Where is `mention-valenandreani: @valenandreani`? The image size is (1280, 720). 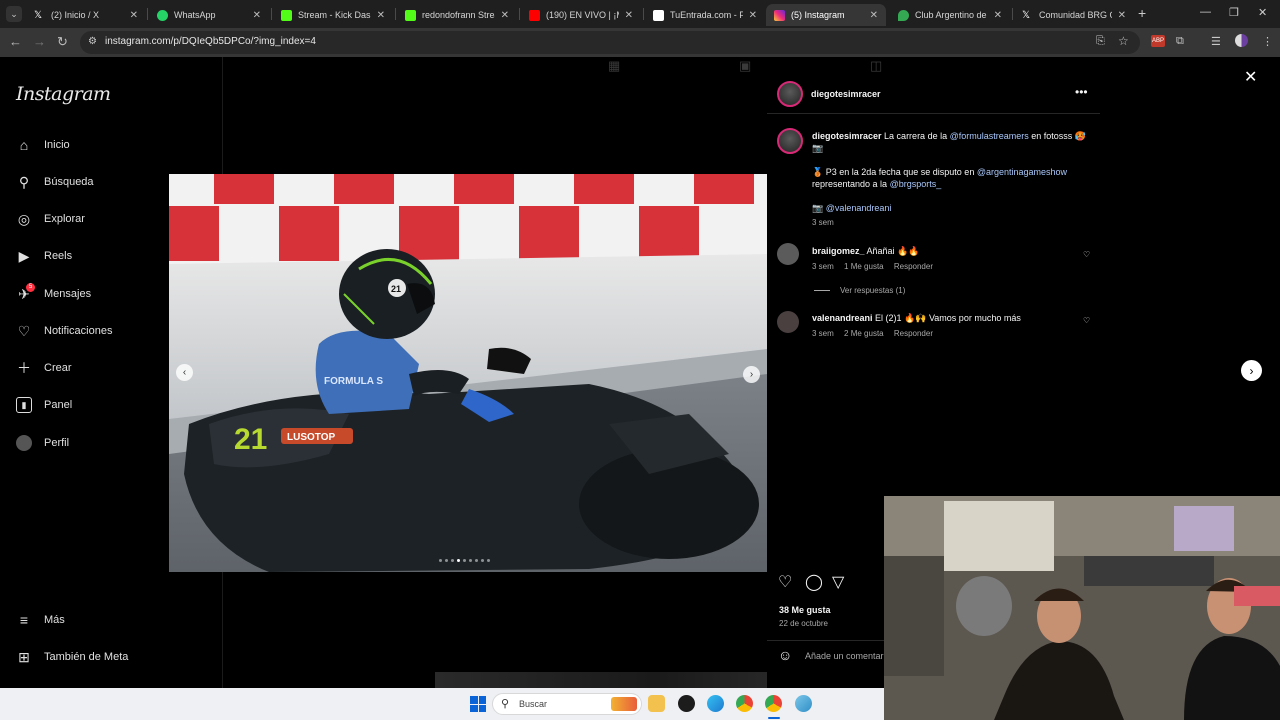
mention-valenandreani: @valenandreani is located at coordinates (859, 208).